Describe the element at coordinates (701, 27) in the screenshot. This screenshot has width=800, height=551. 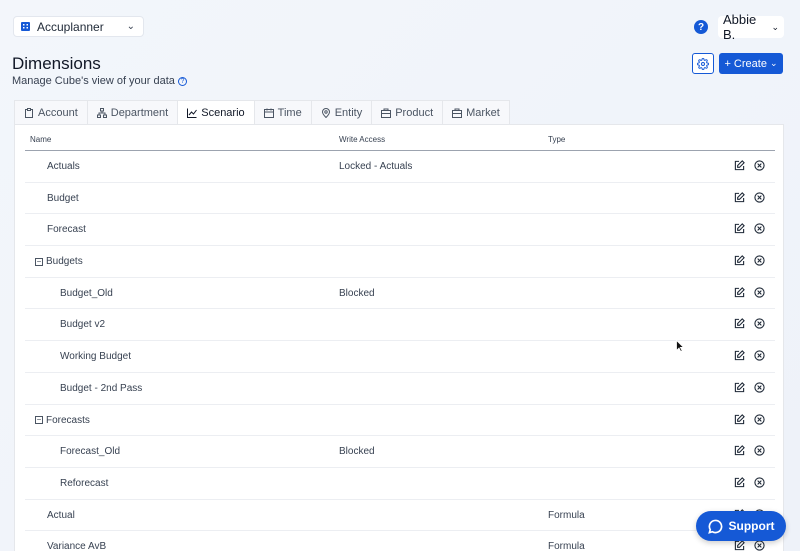
I see `help-icon: ?` at that location.